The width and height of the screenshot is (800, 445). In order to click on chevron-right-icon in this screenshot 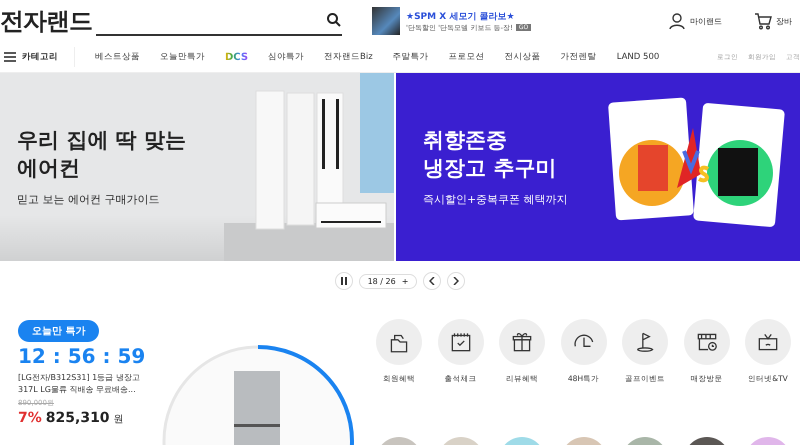, I will do `click(456, 281)`.